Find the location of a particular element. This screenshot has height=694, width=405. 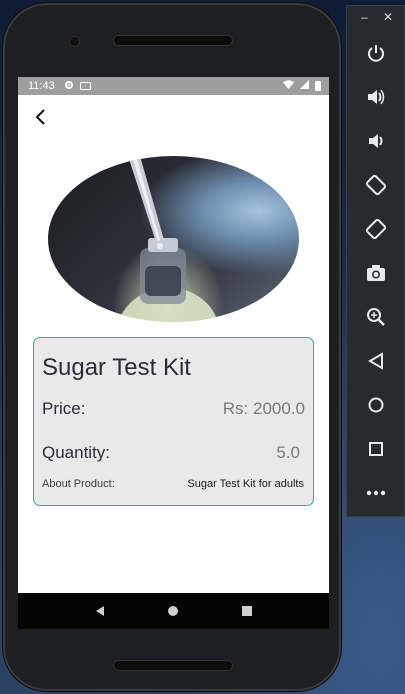

about-product-value: Sugar Test Kit for adults is located at coordinates (245, 484).